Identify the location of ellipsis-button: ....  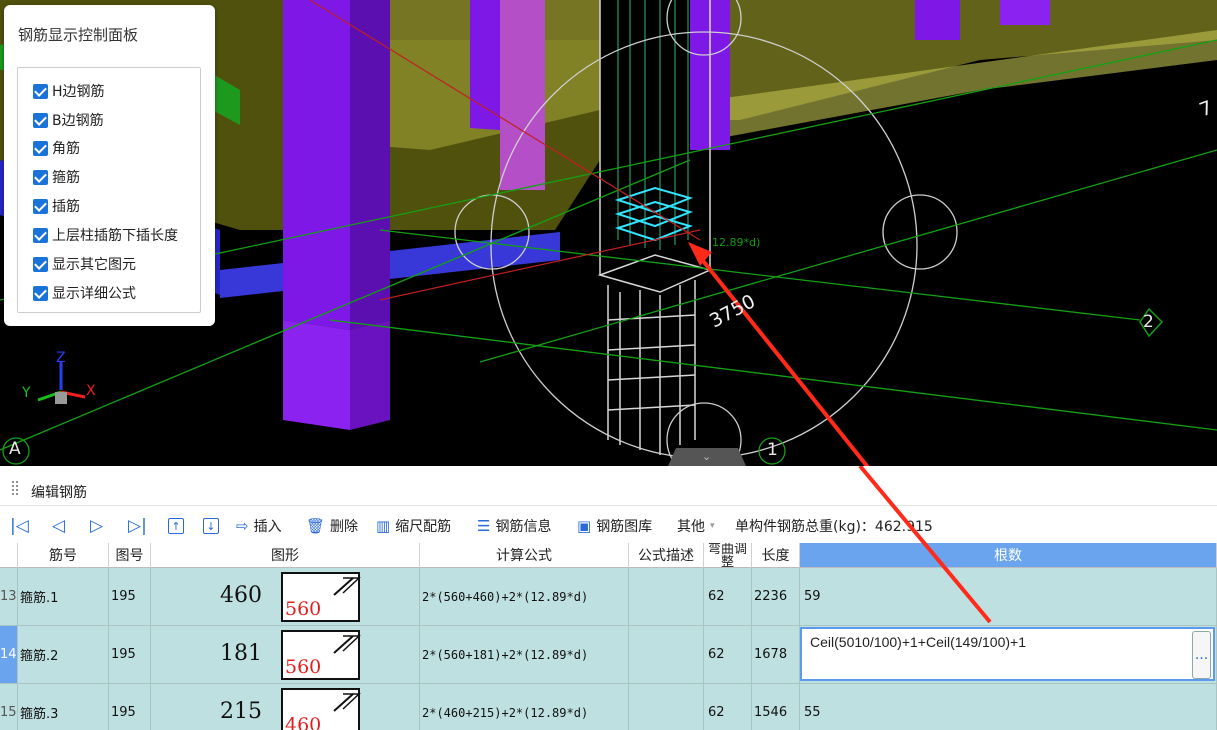
(1201, 655).